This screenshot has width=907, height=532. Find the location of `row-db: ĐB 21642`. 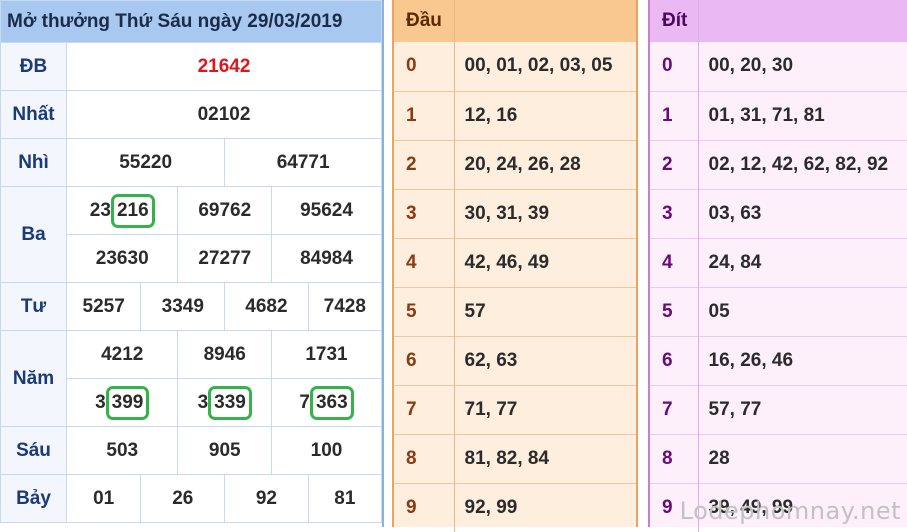

row-db: ĐB 21642 is located at coordinates (191, 66).